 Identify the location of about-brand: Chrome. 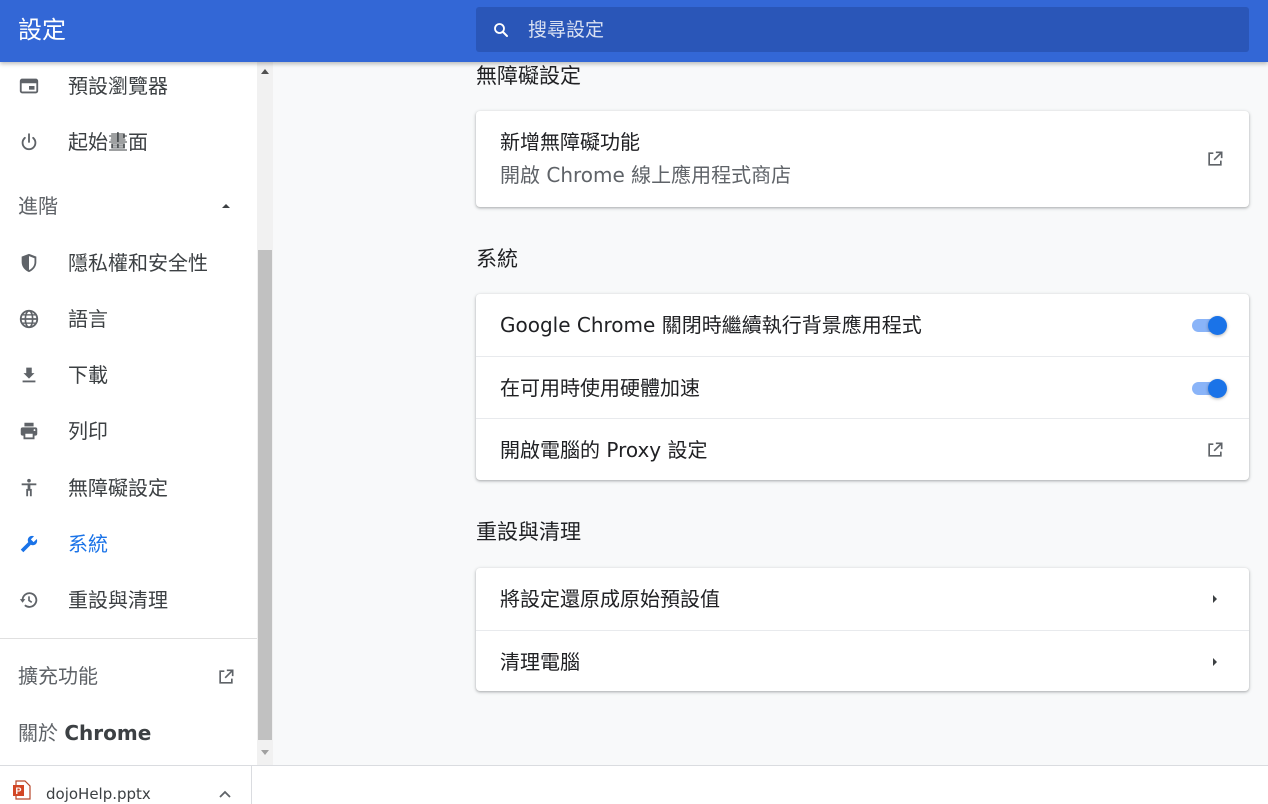
(108, 733).